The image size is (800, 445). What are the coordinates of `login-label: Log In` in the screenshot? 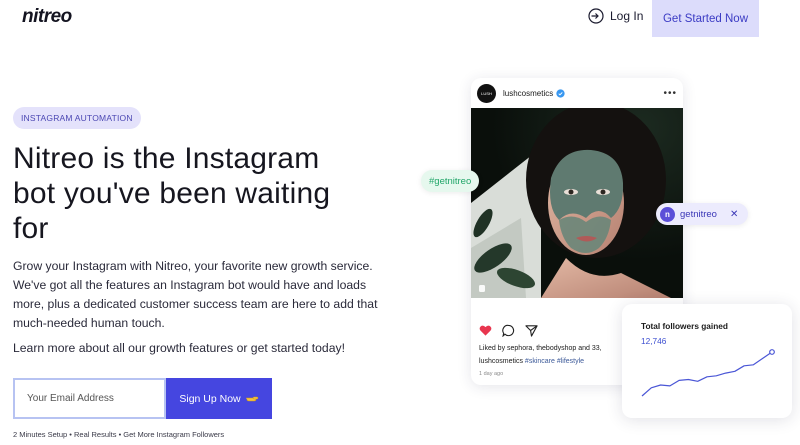 It's located at (627, 16).